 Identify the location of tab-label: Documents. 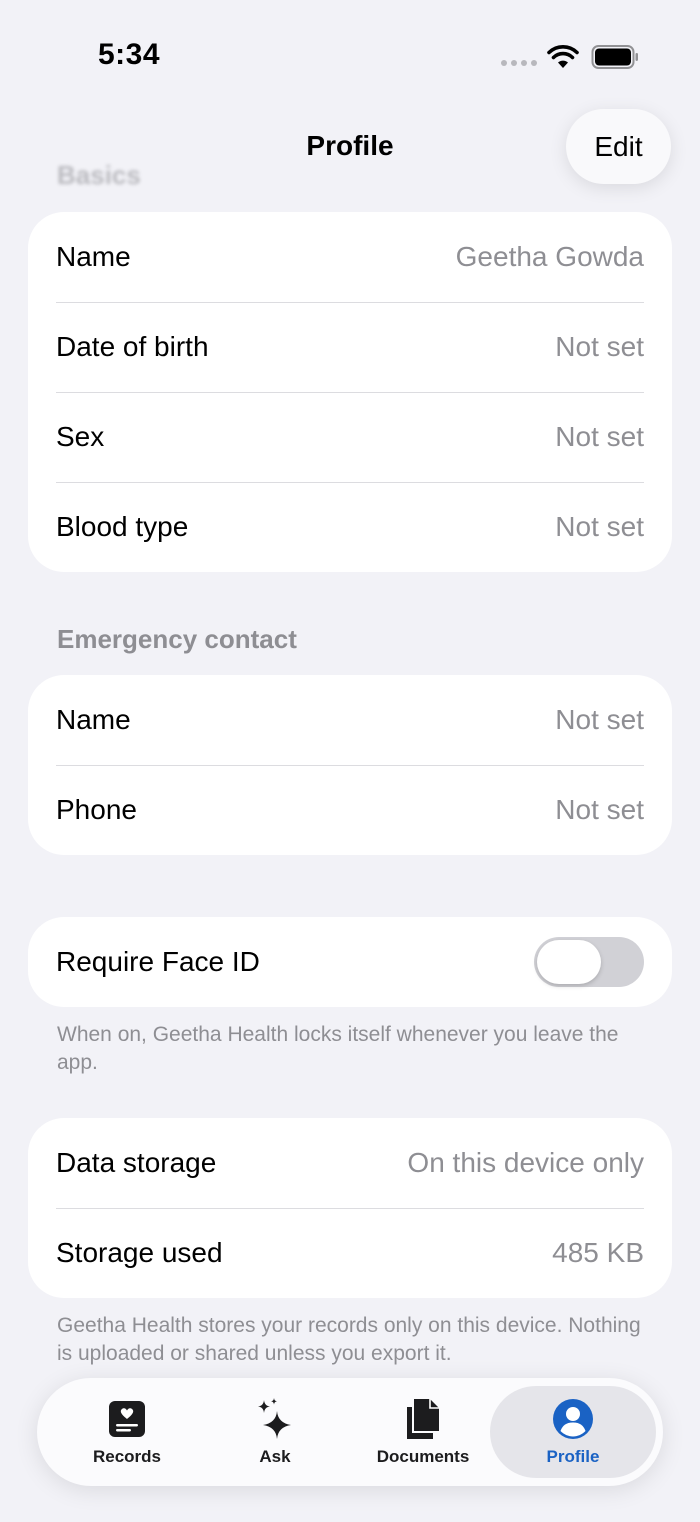
(423, 1456).